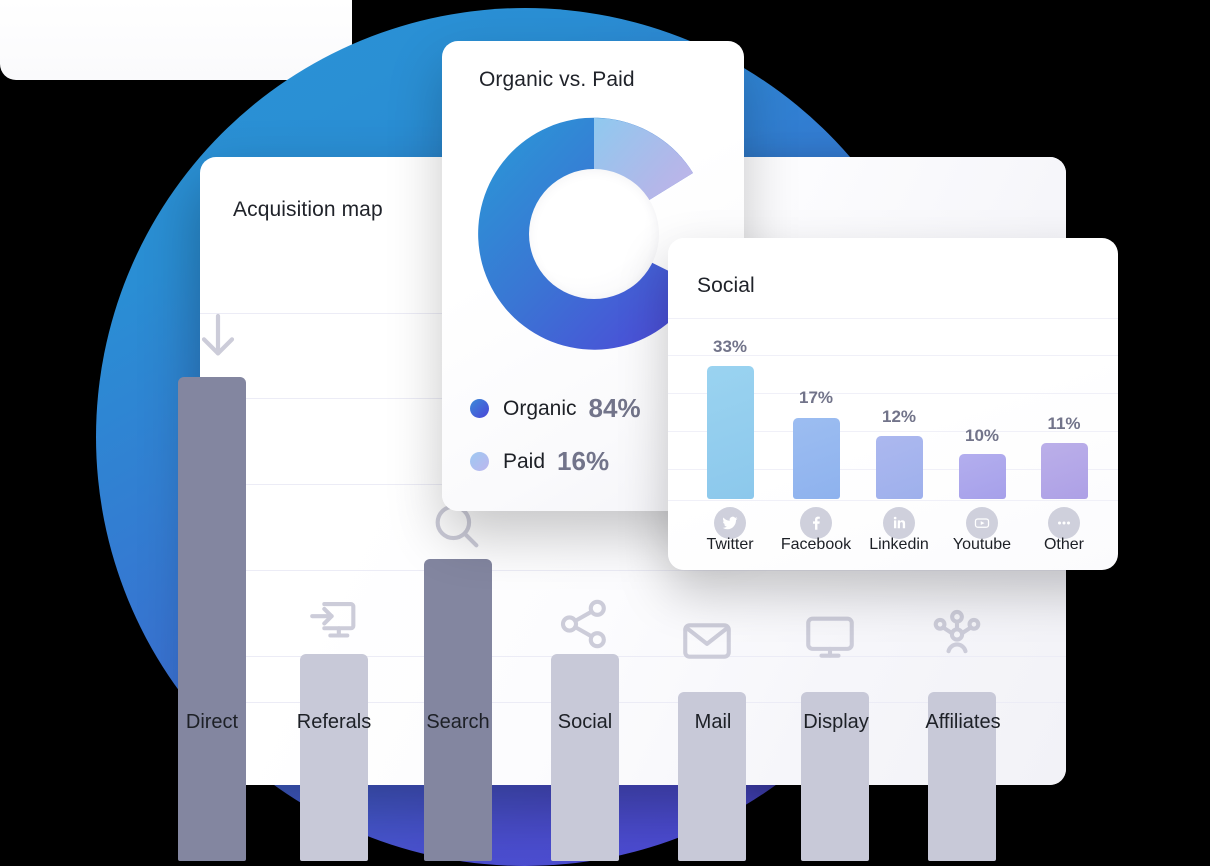  What do you see at coordinates (524, 461) in the screenshot?
I see `legend-label-paid: Paid` at bounding box center [524, 461].